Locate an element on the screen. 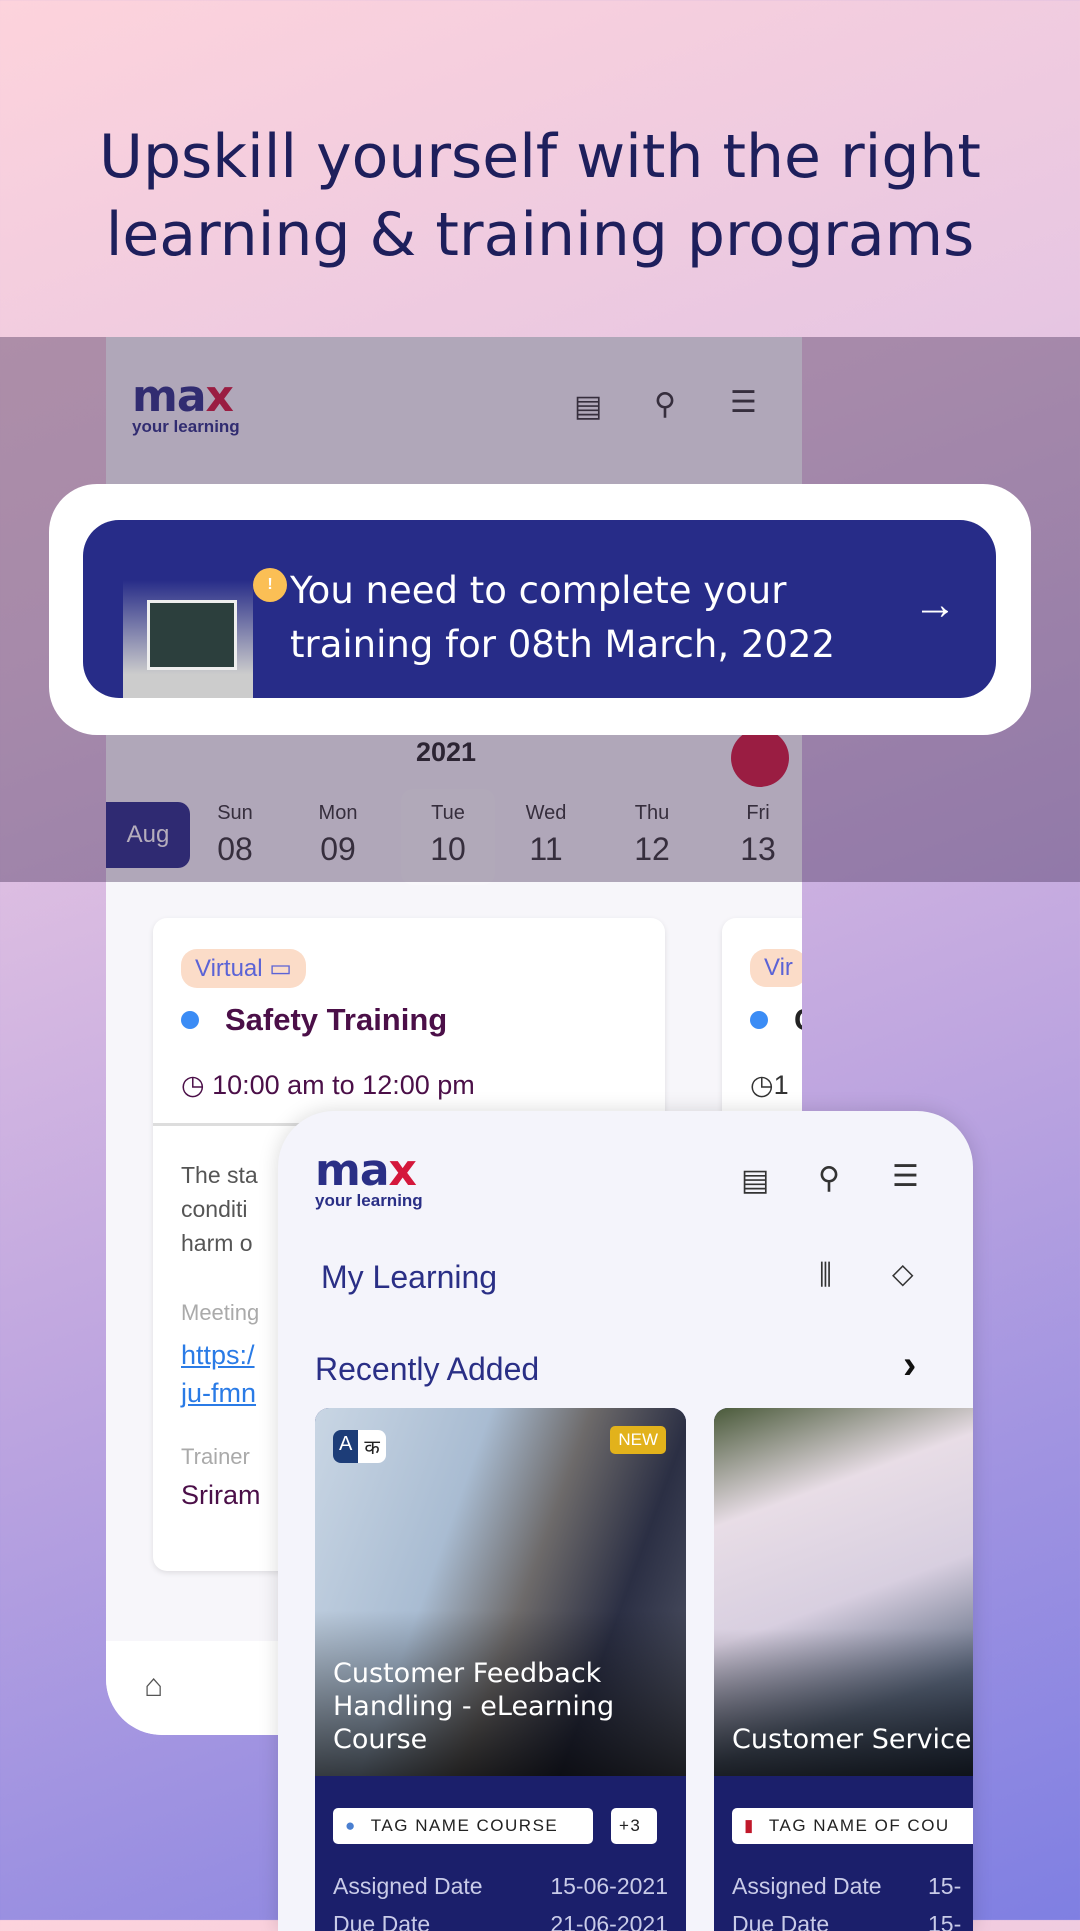 This screenshot has height=1931, width=1080. assigned-date-value: 15- is located at coordinates (945, 1886).